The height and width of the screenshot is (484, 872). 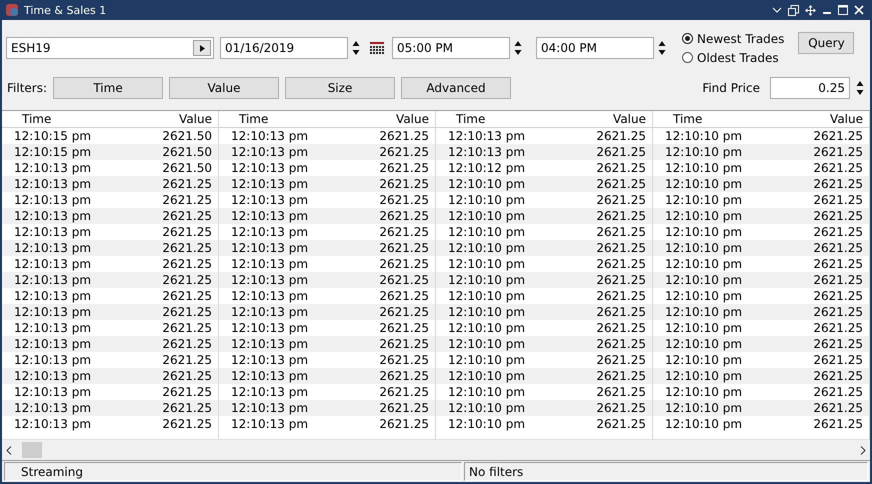 What do you see at coordinates (451, 48) in the screenshot?
I see `start-time-field: 05:00 PM` at bounding box center [451, 48].